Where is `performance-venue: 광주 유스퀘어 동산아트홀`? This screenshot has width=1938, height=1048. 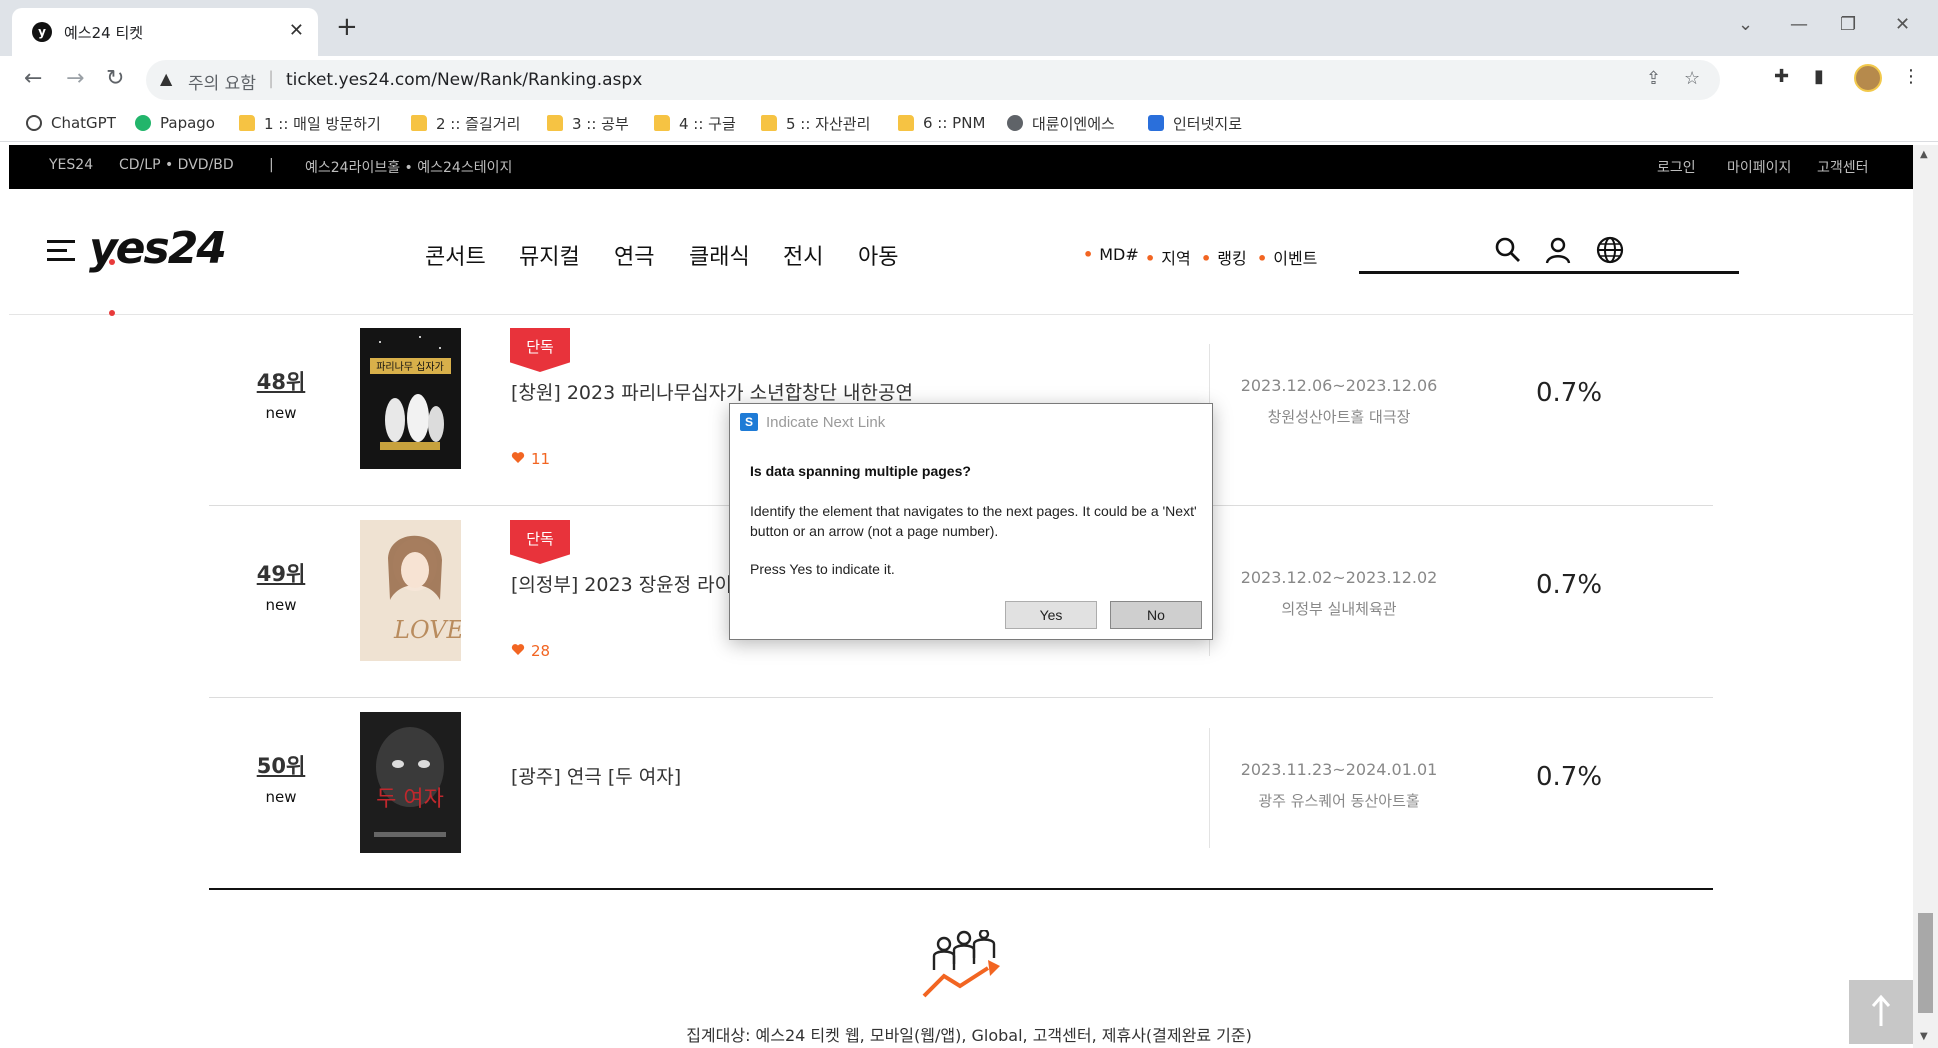
performance-venue: 광주 유스퀘어 동산아트홀 is located at coordinates (1339, 801).